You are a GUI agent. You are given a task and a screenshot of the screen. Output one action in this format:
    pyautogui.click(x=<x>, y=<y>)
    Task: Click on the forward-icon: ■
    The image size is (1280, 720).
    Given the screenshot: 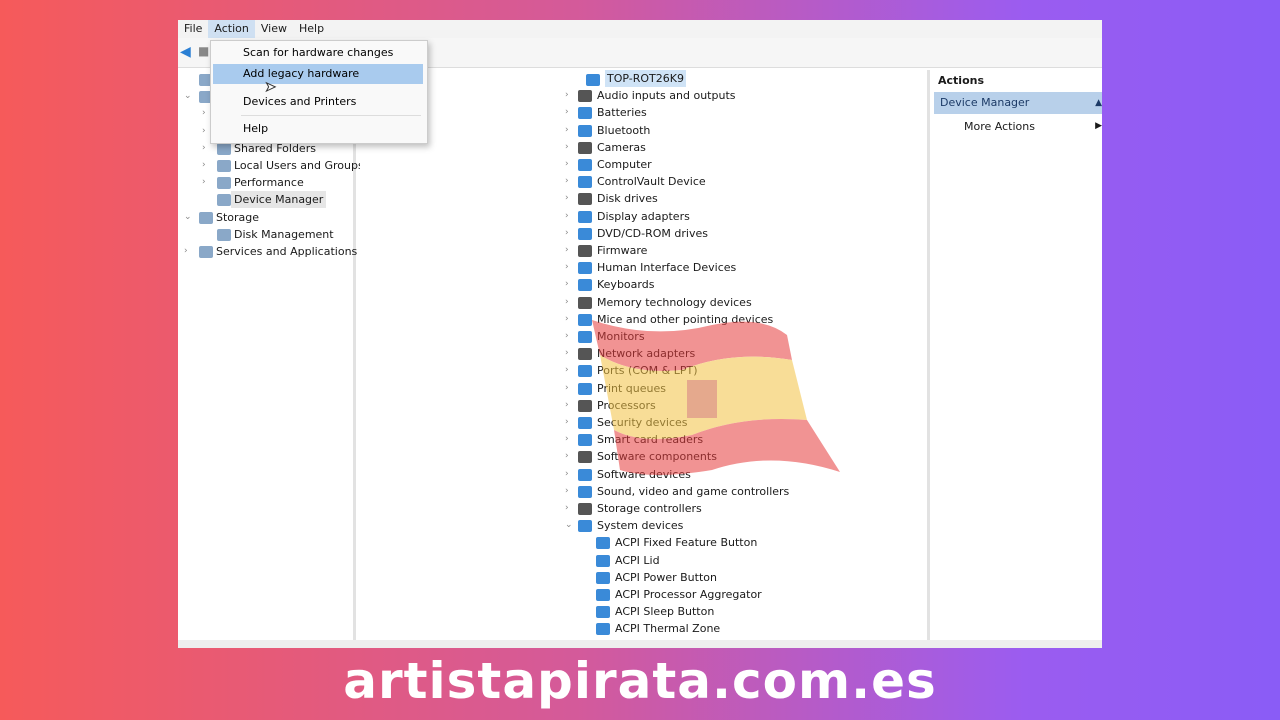 What is the action you would take?
    pyautogui.click(x=203, y=51)
    